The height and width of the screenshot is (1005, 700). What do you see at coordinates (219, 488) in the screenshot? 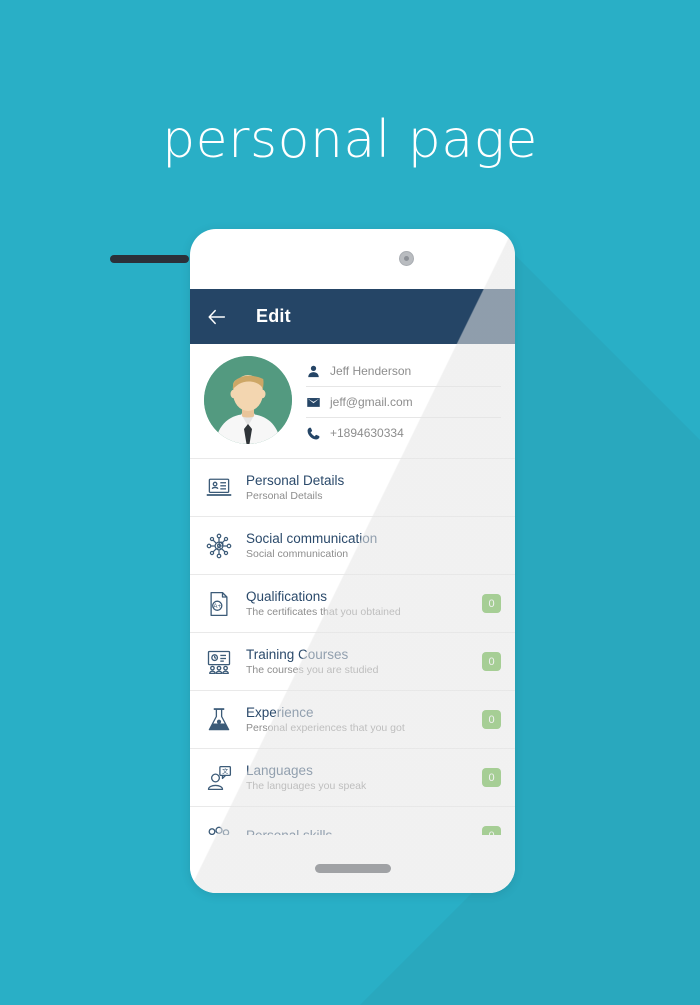
I see `id-card-icon` at bounding box center [219, 488].